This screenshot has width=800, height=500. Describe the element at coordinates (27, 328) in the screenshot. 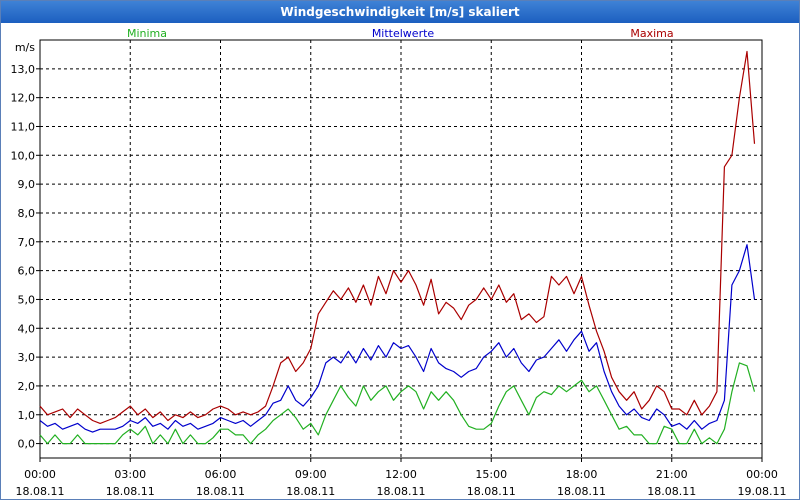

I see `y-tick-label: 4,0` at that location.